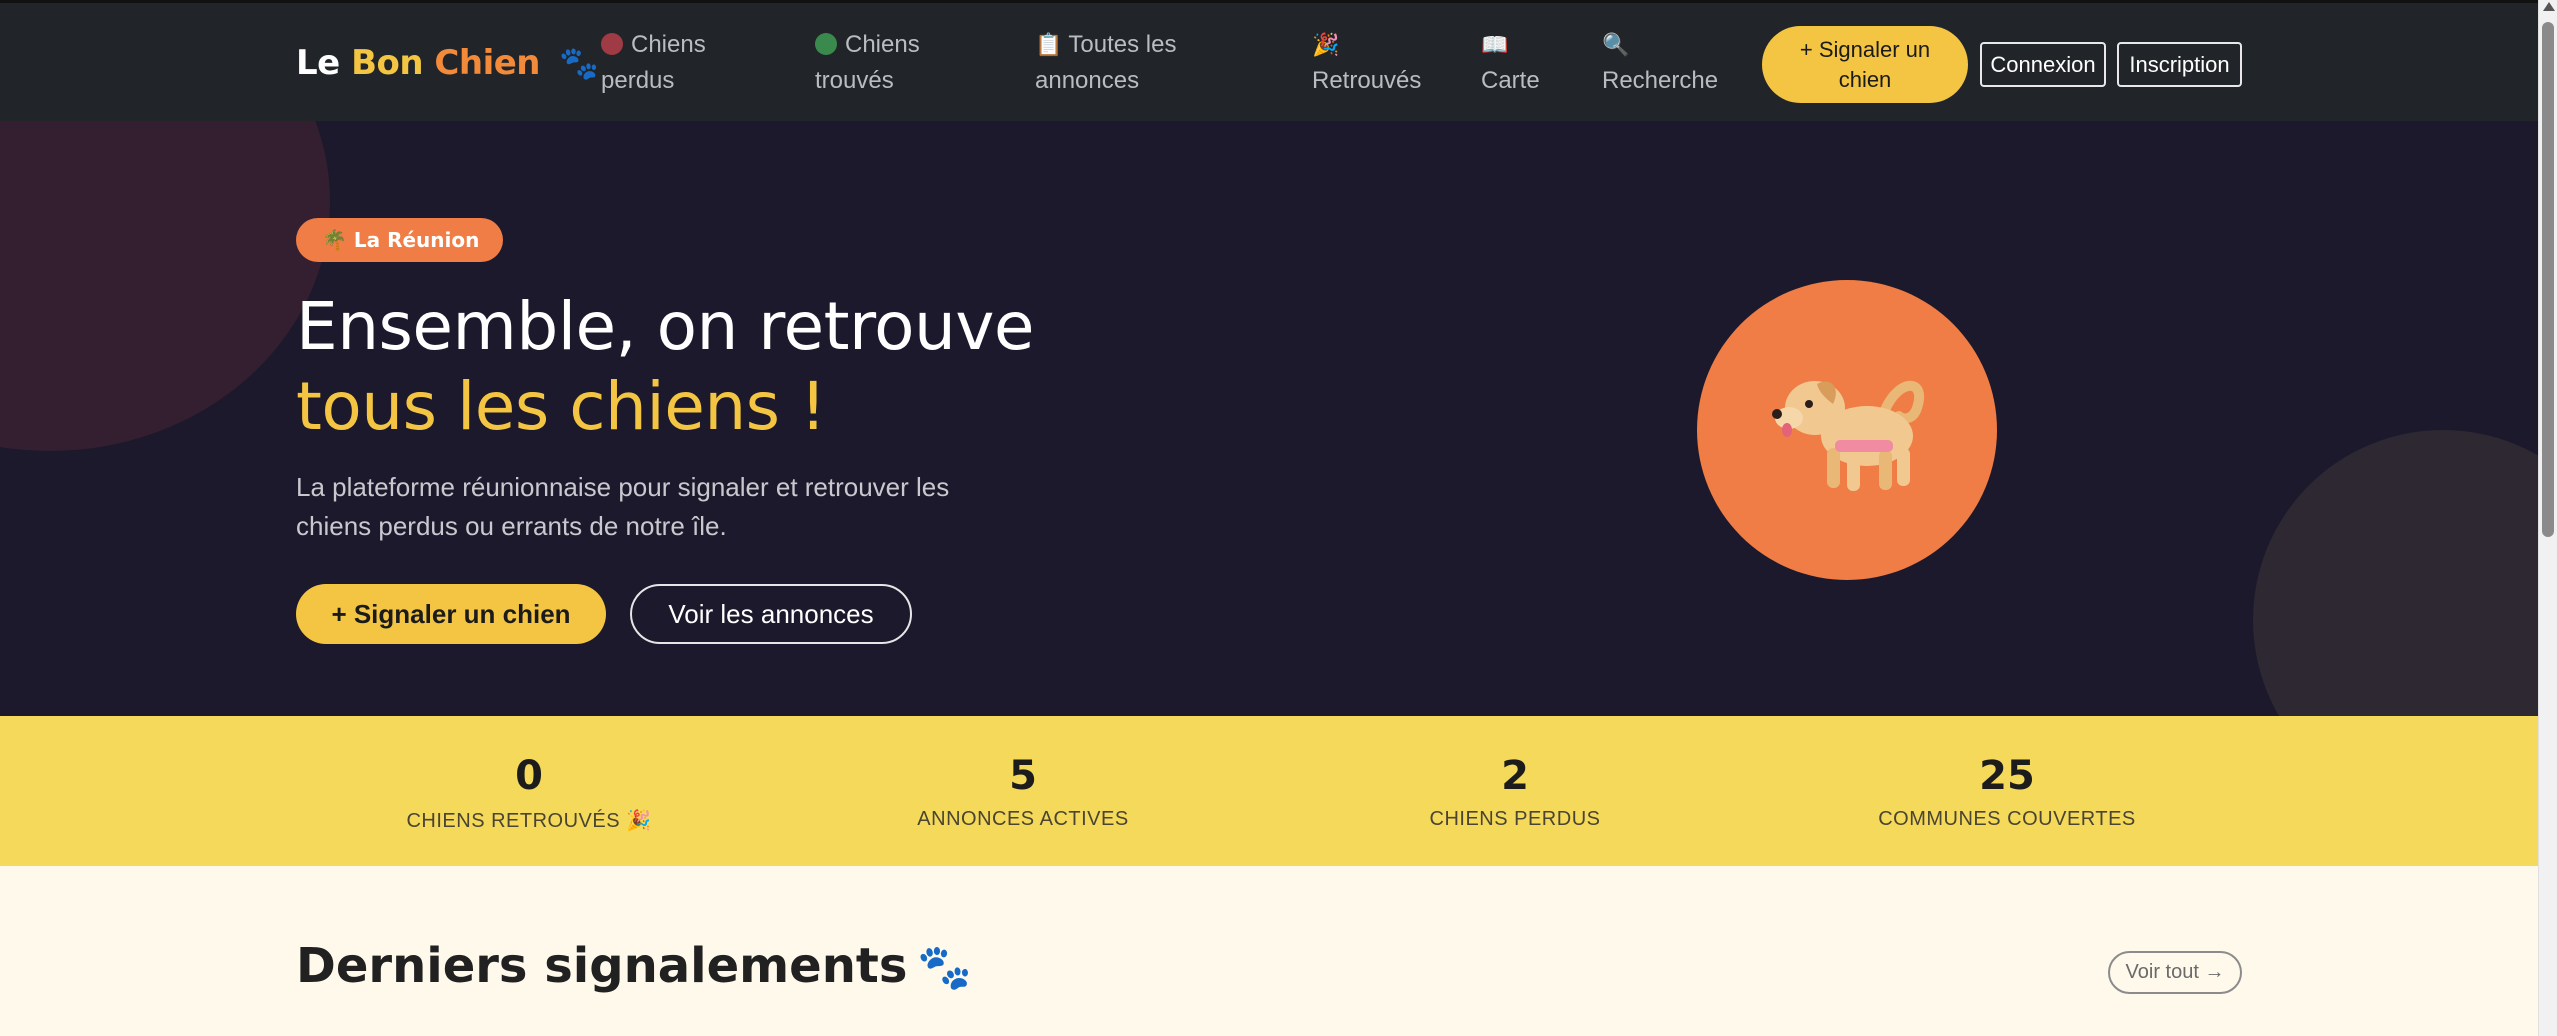 This screenshot has width=2557, height=1036. What do you see at coordinates (668, 44) in the screenshot?
I see `nav-link-lost-label-1: Chiens` at bounding box center [668, 44].